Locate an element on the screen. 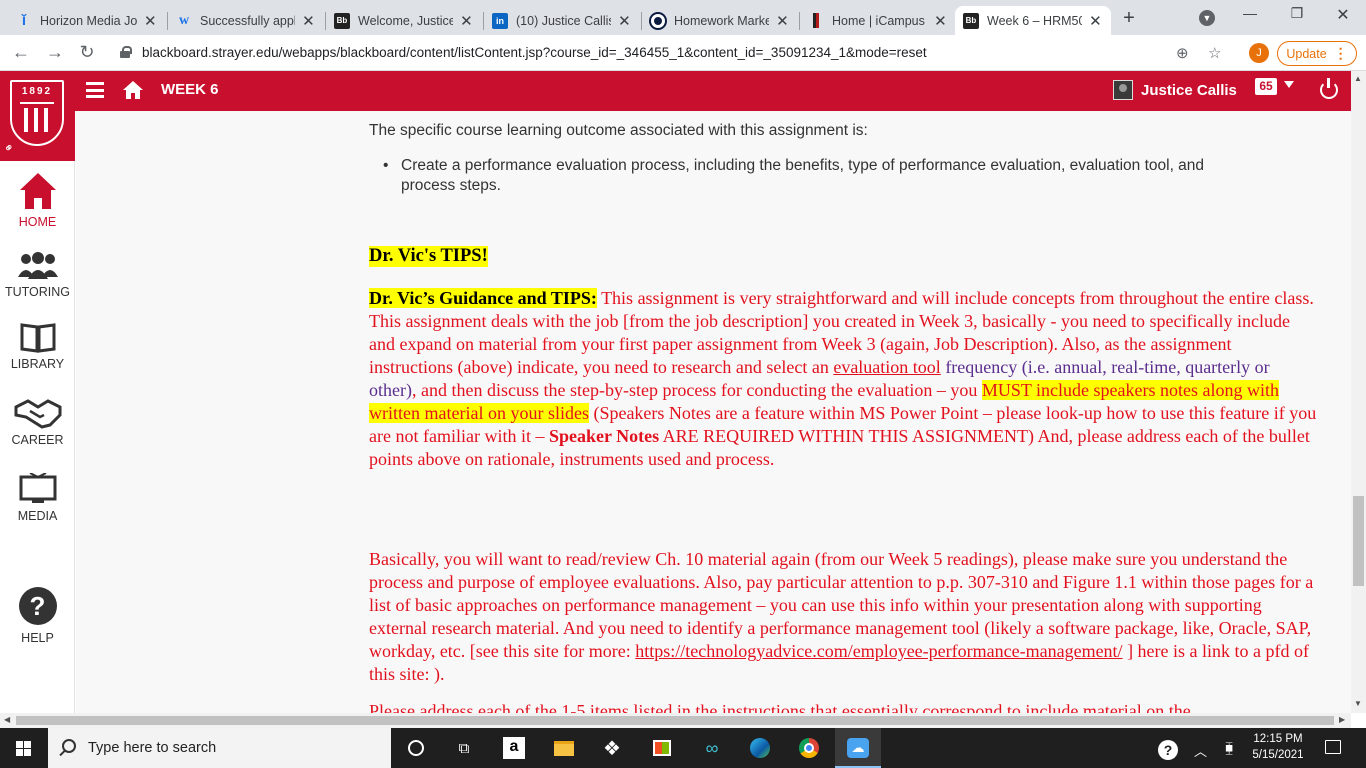  tab-horizon-media: ǐ Horizon Media Jo ✕ is located at coordinates (87, 20).